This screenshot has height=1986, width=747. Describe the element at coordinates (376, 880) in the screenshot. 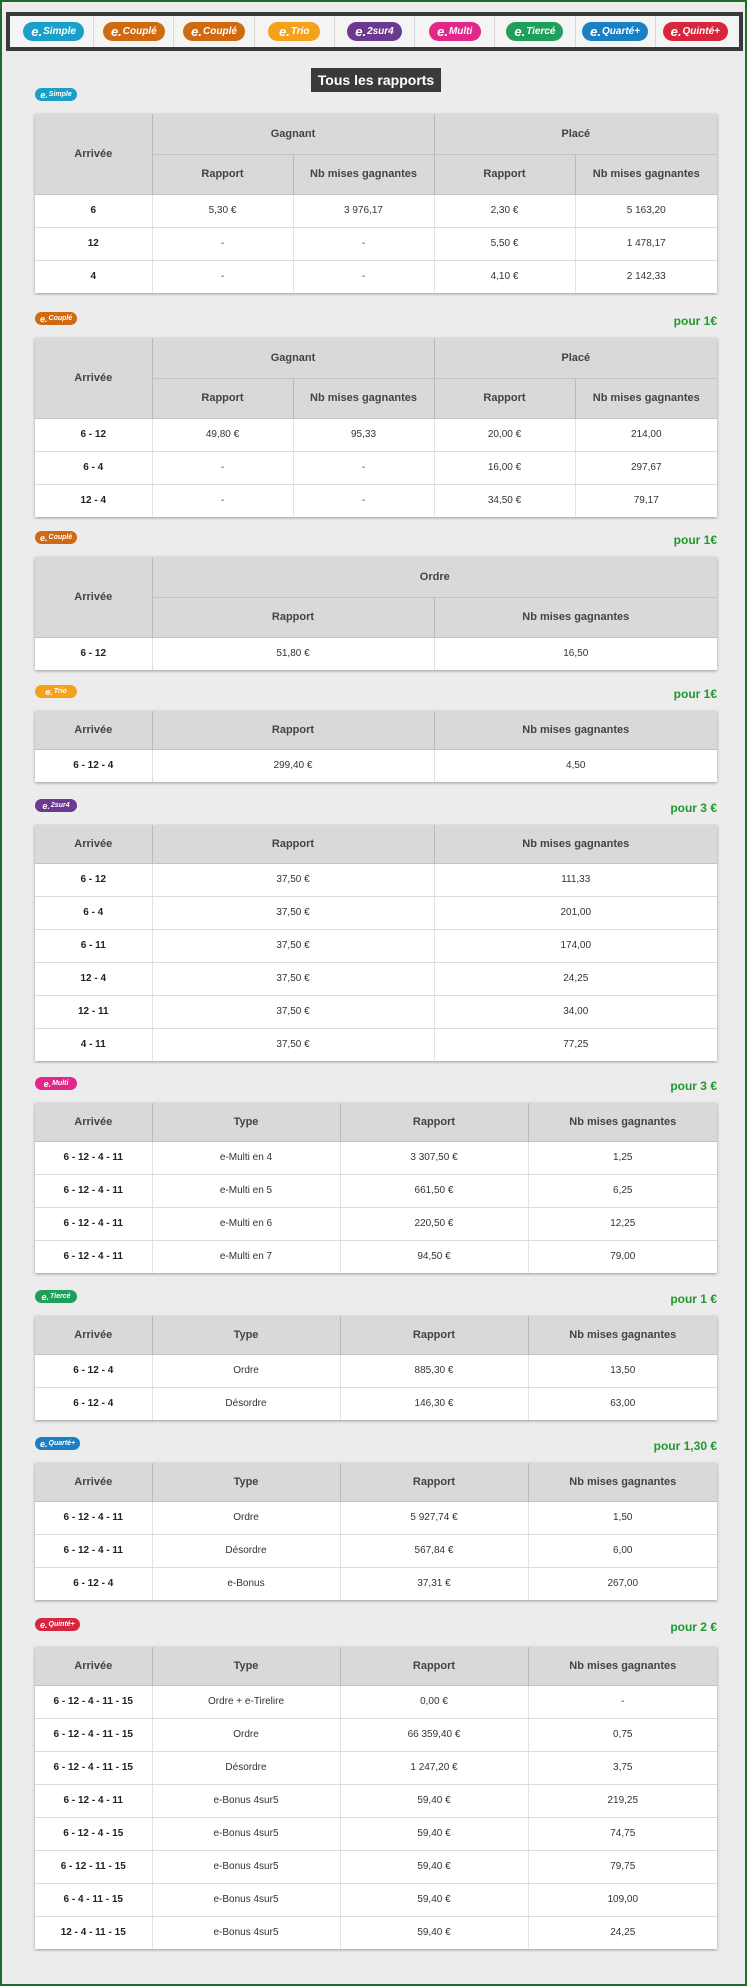

I see `table-row: 6 - 12 37,50 €111,33` at that location.